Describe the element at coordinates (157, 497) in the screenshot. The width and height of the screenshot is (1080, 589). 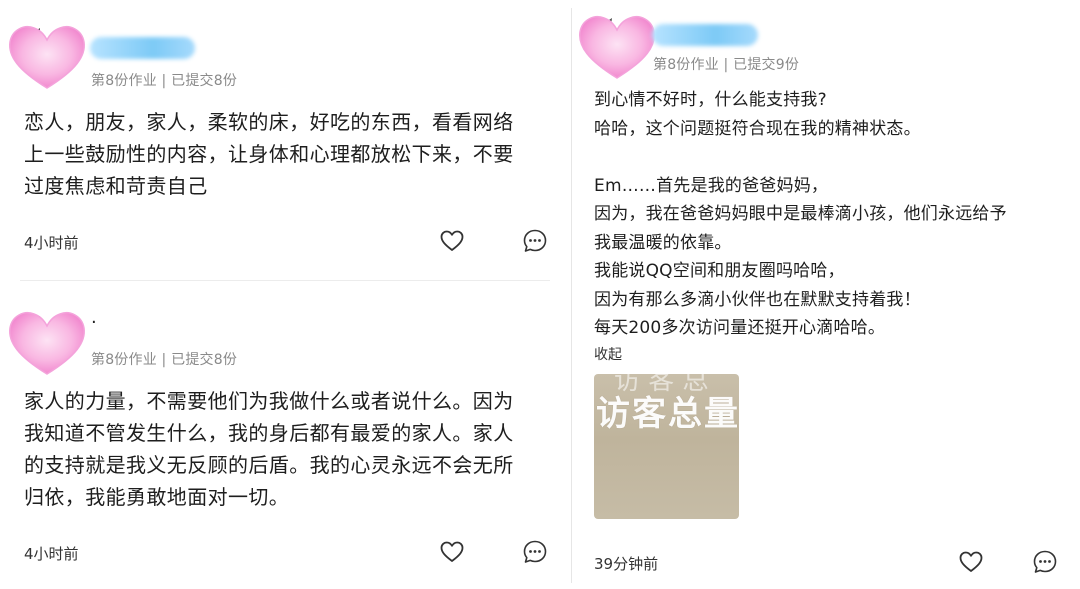
I see `content-line: 归依，我能勇敢地面对一切。` at that location.